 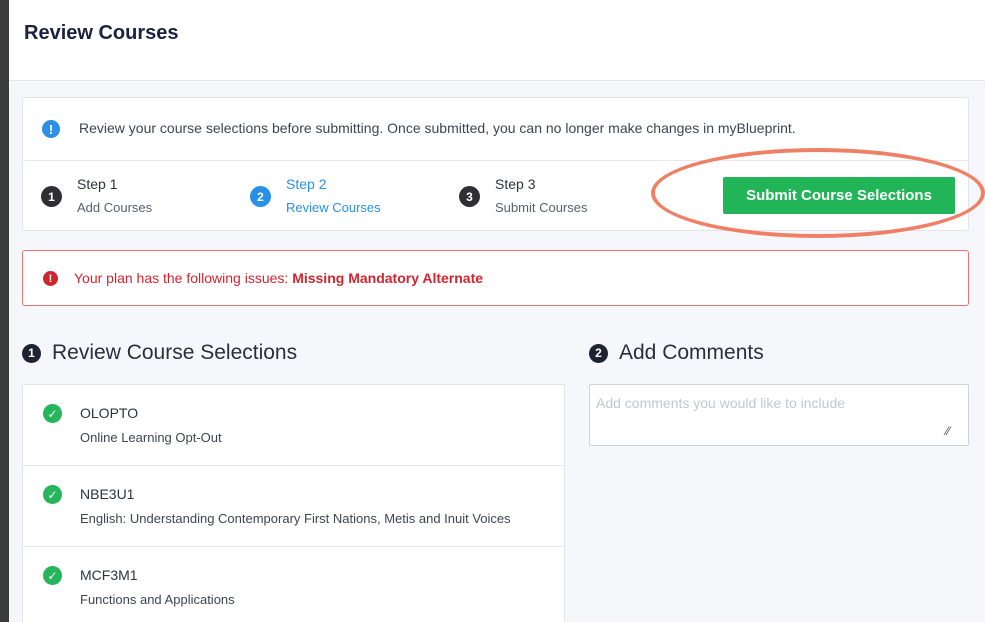 I want to click on course-code: MCF3M1, so click(x=109, y=575).